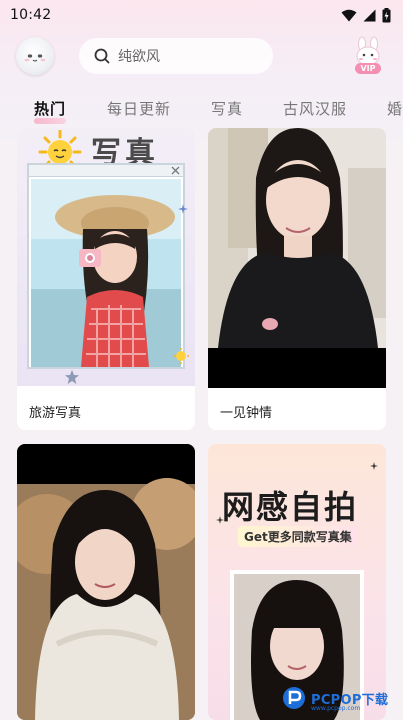  What do you see at coordinates (106, 273) in the screenshot?
I see `travel-girl-photo` at bounding box center [106, 273].